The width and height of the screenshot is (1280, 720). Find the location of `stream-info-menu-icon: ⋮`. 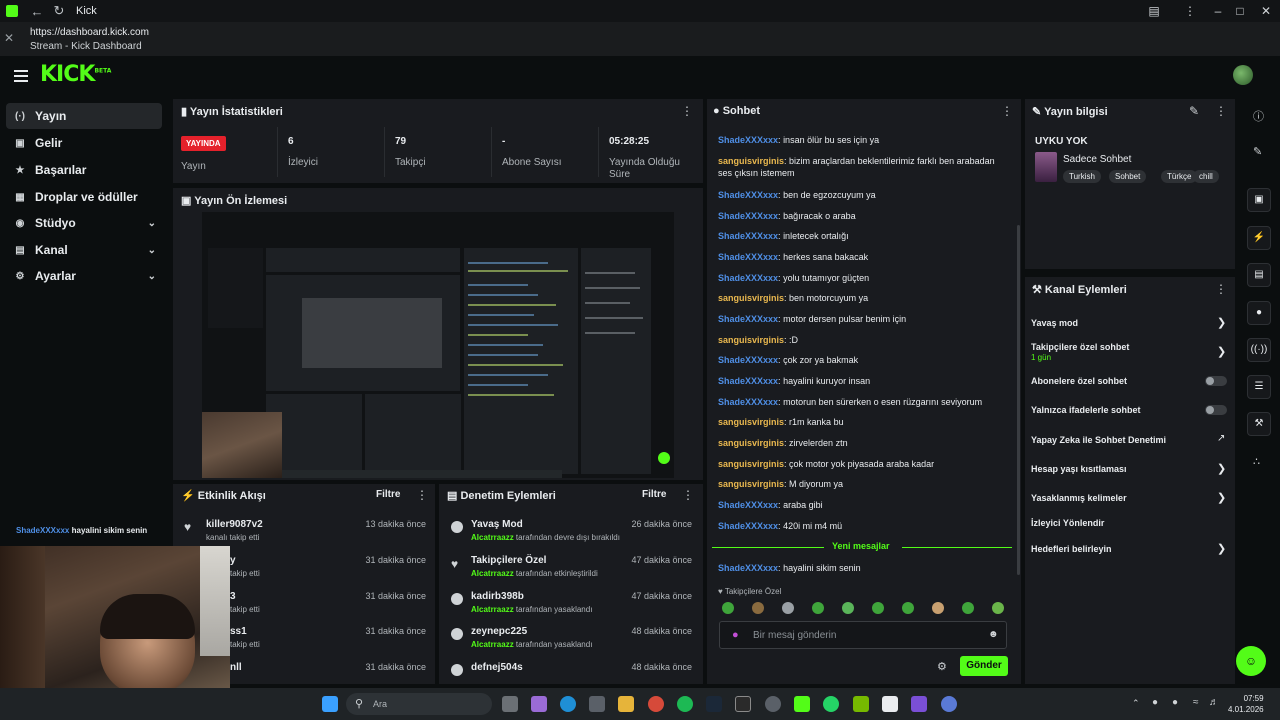

stream-info-menu-icon: ⋮ is located at coordinates (1221, 111).